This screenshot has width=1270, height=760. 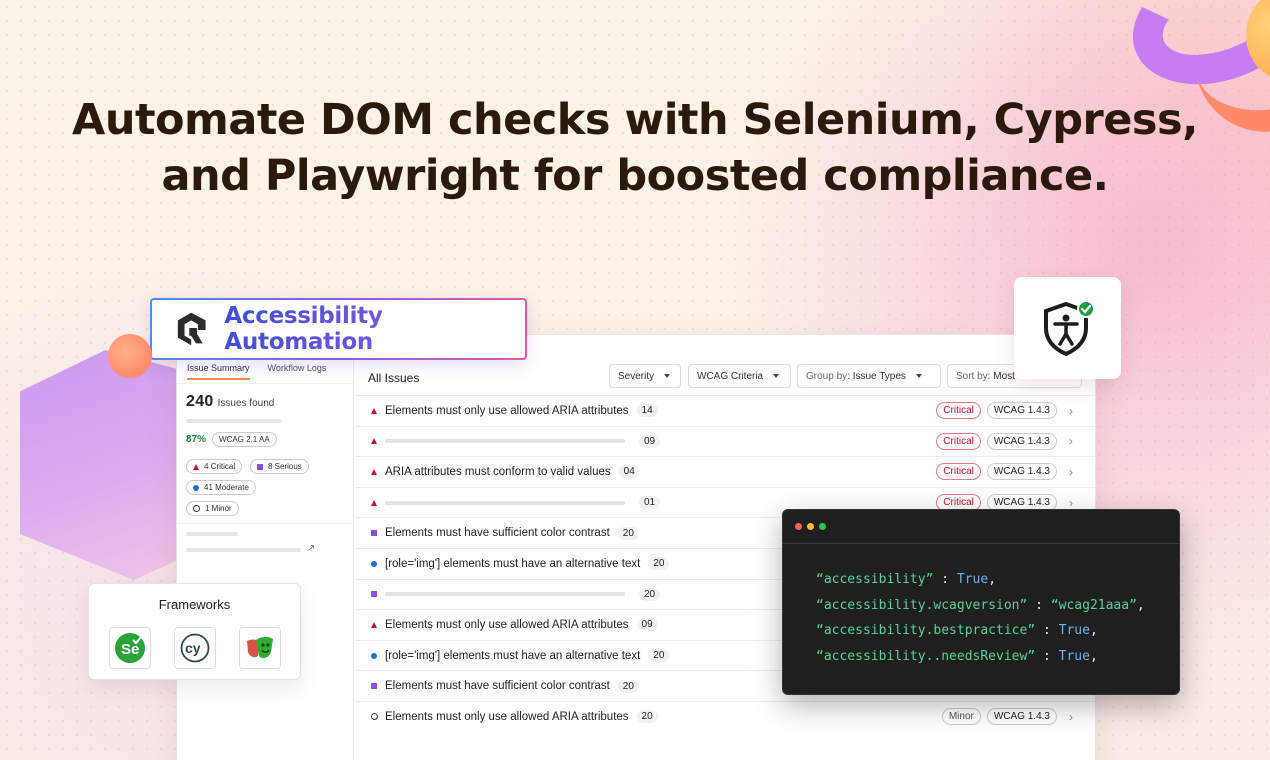 I want to click on frameworks-title: Frameworks, so click(x=194, y=604).